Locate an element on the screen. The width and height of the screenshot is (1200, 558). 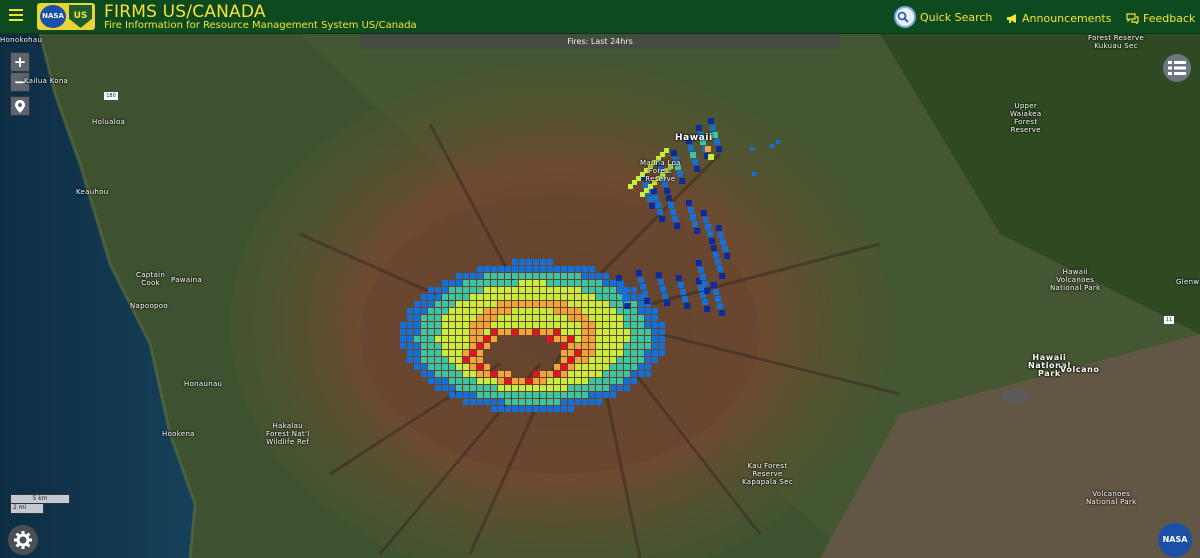
comments-icon is located at coordinates (1132, 18).